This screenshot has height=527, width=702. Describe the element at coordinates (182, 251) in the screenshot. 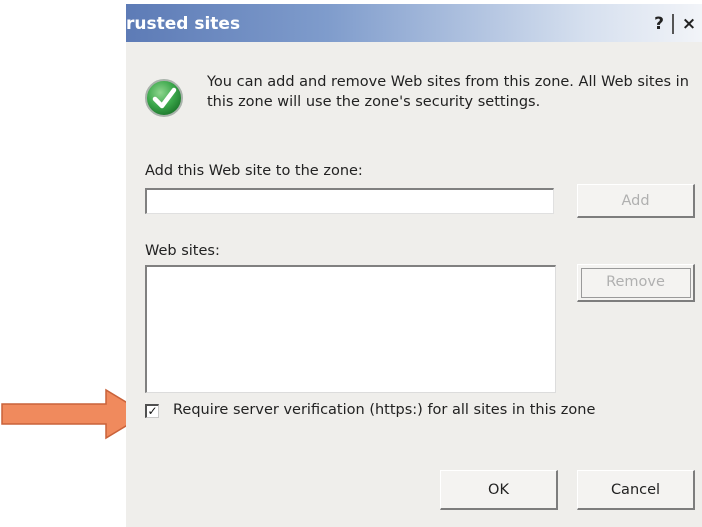

I see `websites-label: Web sites:` at that location.